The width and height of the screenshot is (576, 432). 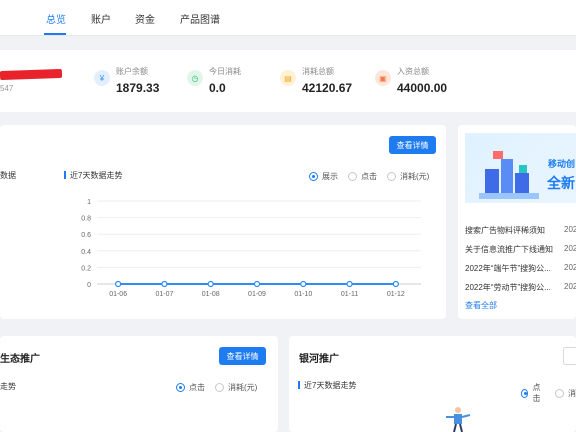 I want to click on metric-label: 消耗总额, so click(x=318, y=71).